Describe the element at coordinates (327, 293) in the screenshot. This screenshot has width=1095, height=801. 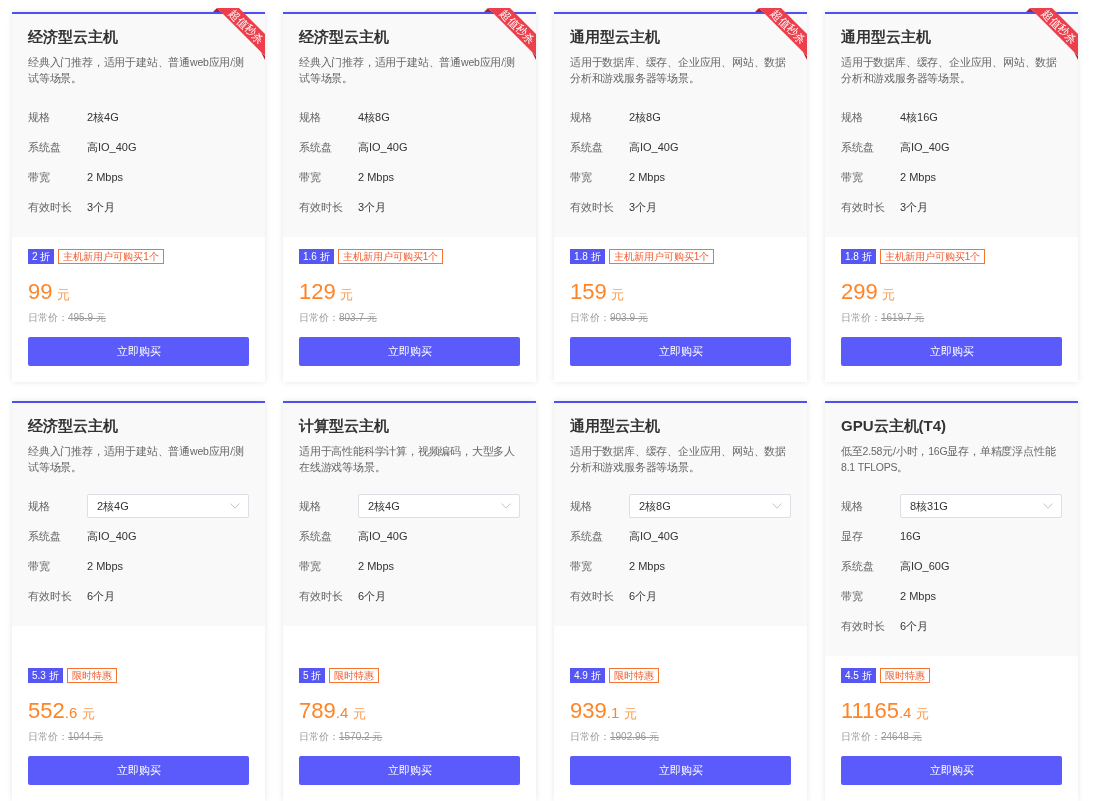
I see `price: 129 元` at that location.